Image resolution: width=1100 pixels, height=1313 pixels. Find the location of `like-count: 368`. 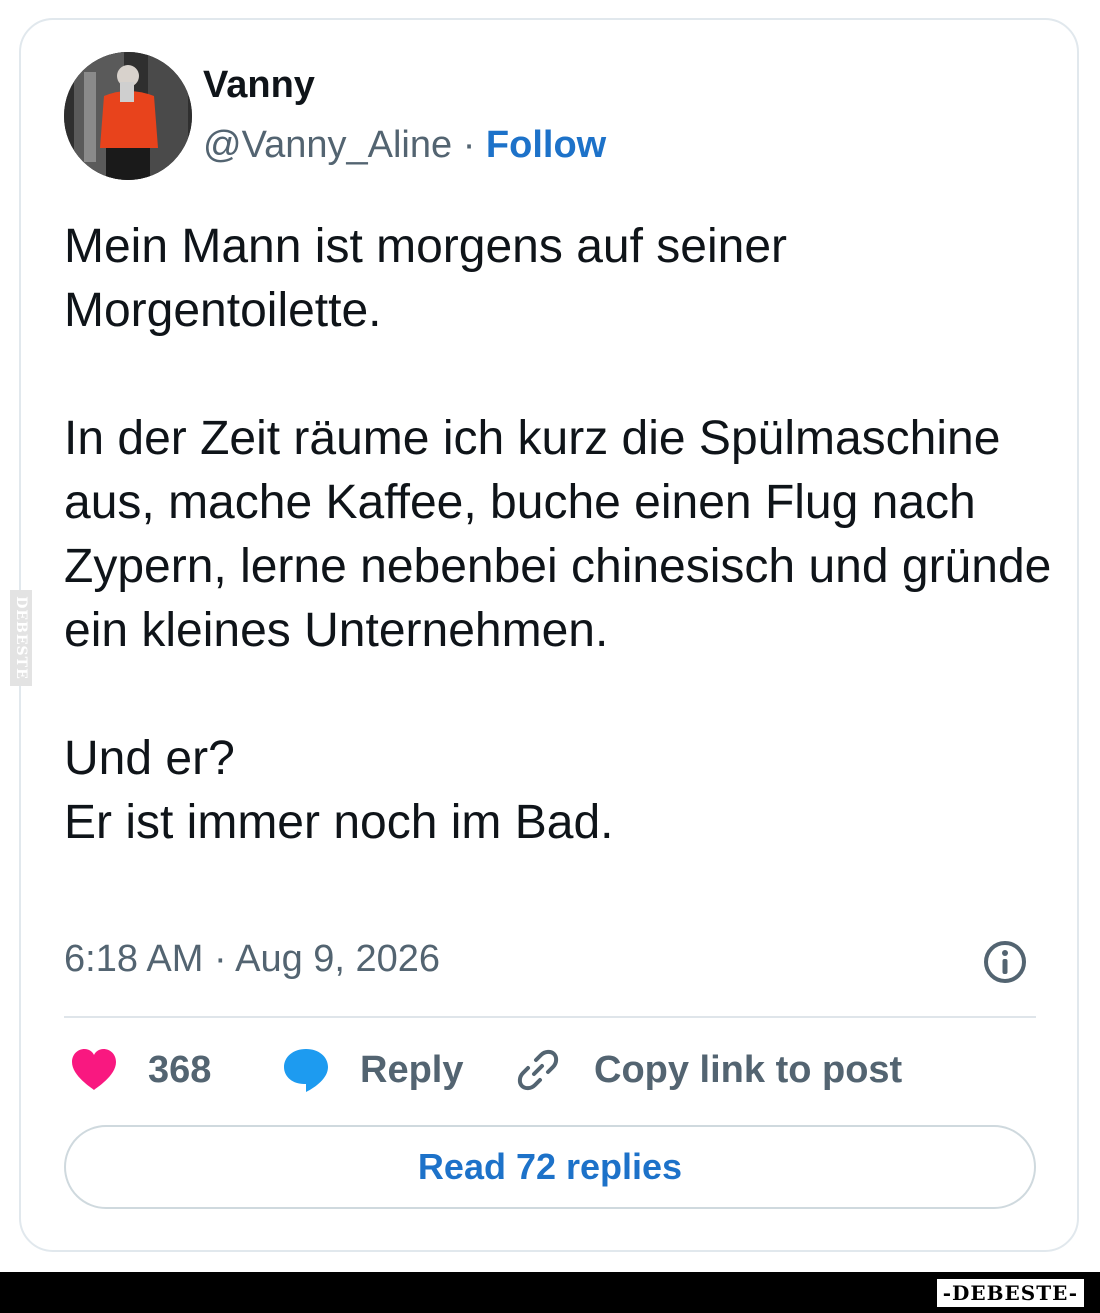

like-count: 368 is located at coordinates (180, 1069).